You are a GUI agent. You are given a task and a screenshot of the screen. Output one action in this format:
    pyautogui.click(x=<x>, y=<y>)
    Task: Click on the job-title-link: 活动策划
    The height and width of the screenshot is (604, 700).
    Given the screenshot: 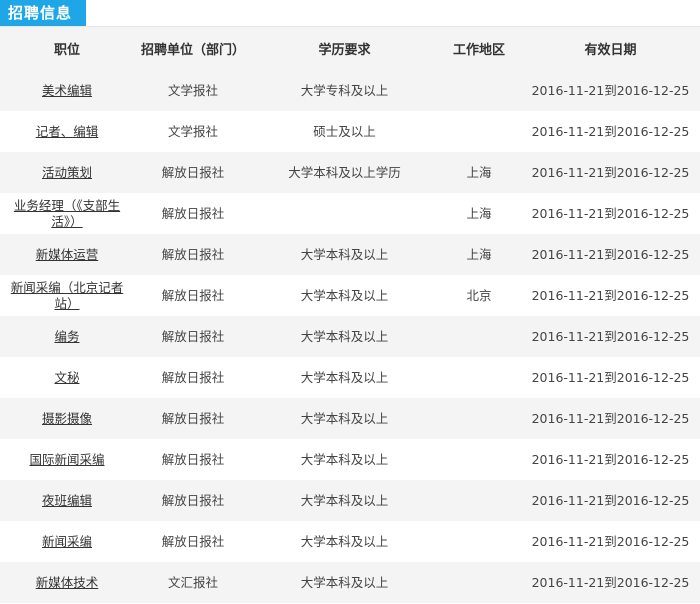 What is the action you would take?
    pyautogui.click(x=67, y=172)
    